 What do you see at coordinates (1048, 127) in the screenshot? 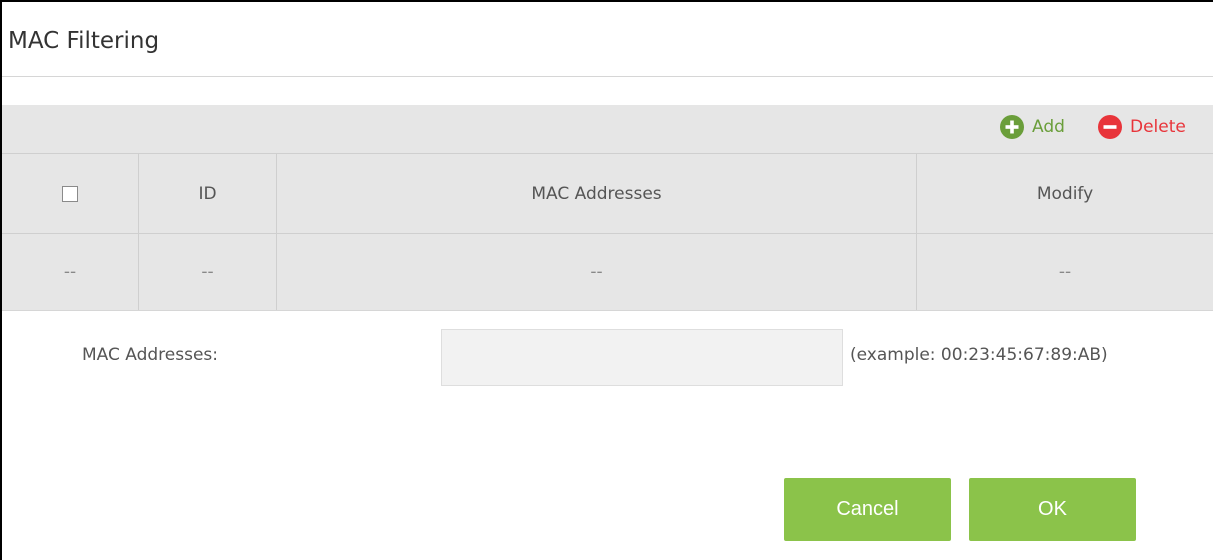
I see `add-label: Add` at bounding box center [1048, 127].